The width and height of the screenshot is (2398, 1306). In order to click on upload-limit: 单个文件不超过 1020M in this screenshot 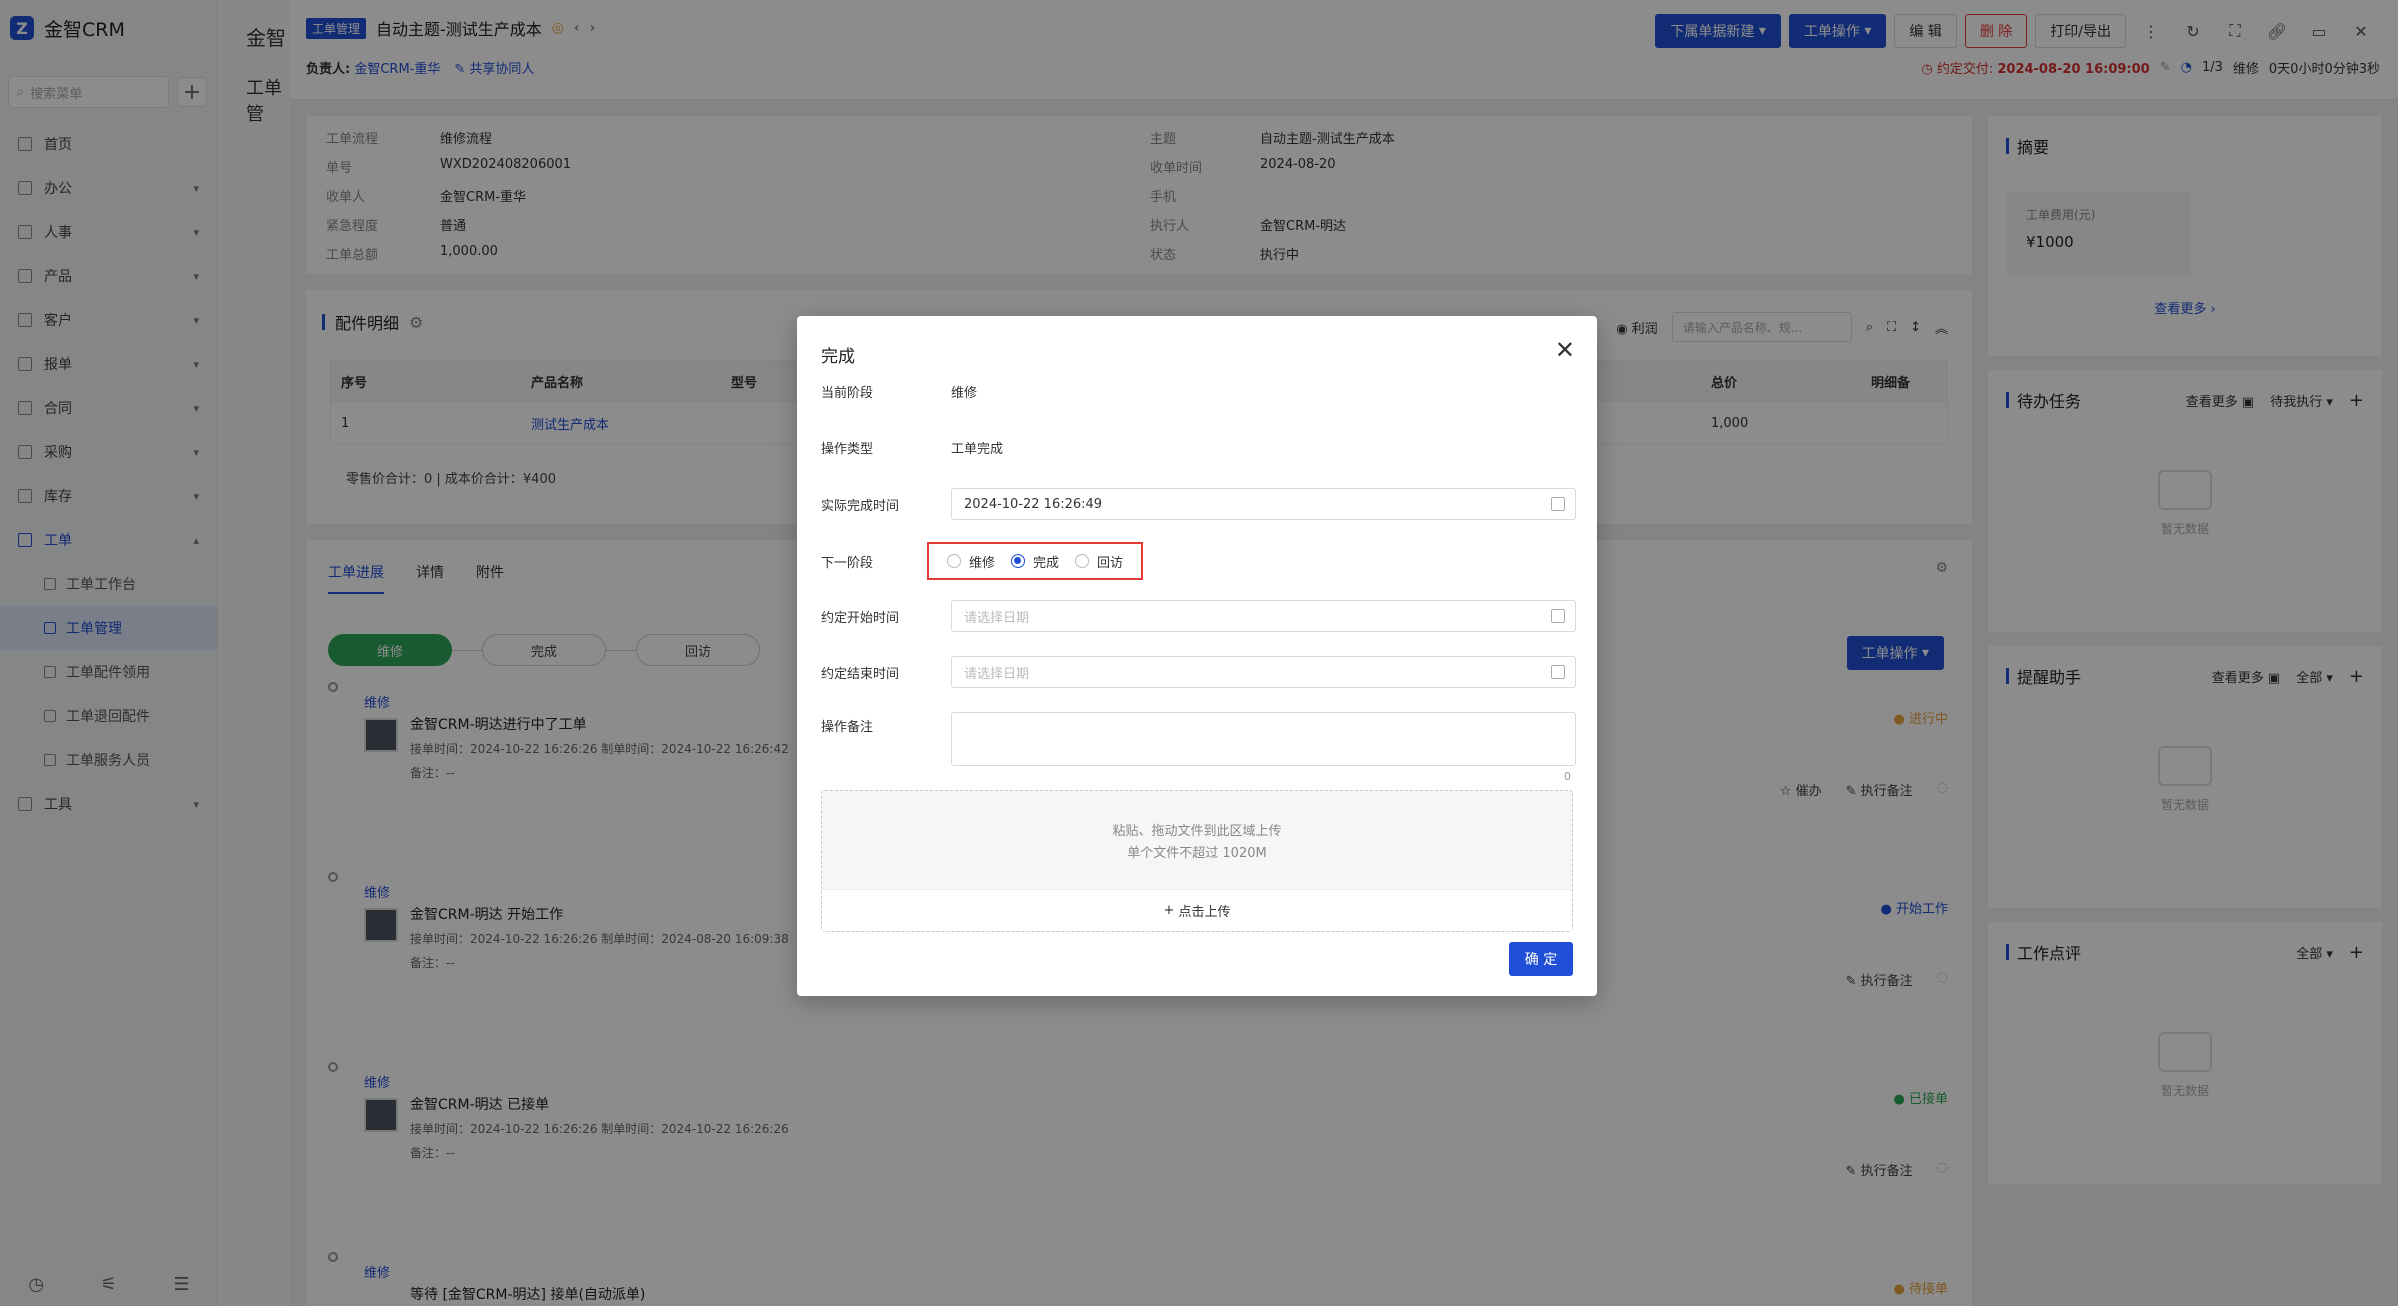, I will do `click(1197, 853)`.